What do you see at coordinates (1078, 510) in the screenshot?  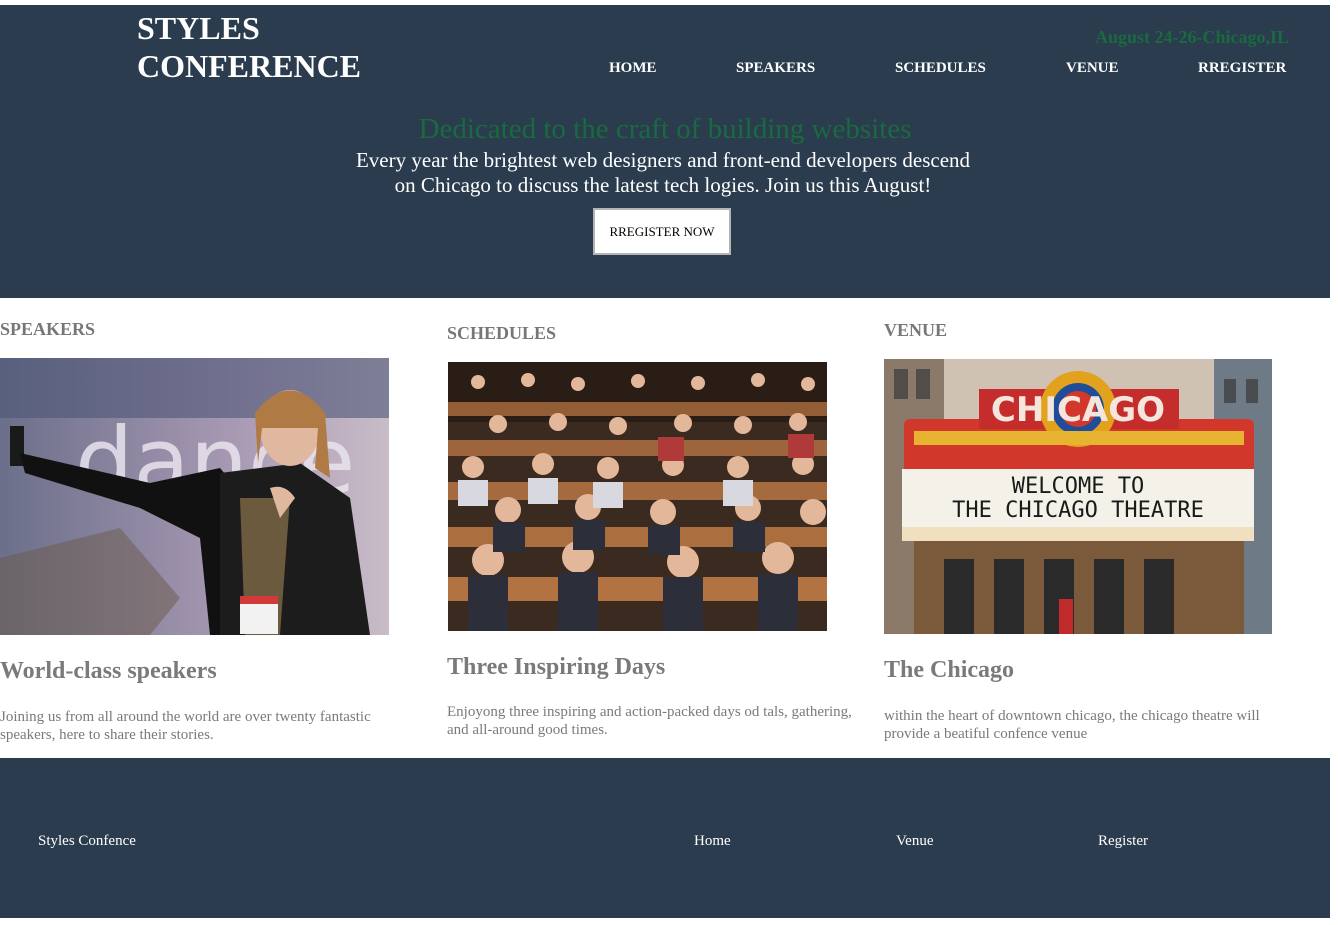 I see `marquee-line-2: THE CHICAGO THEATRE` at bounding box center [1078, 510].